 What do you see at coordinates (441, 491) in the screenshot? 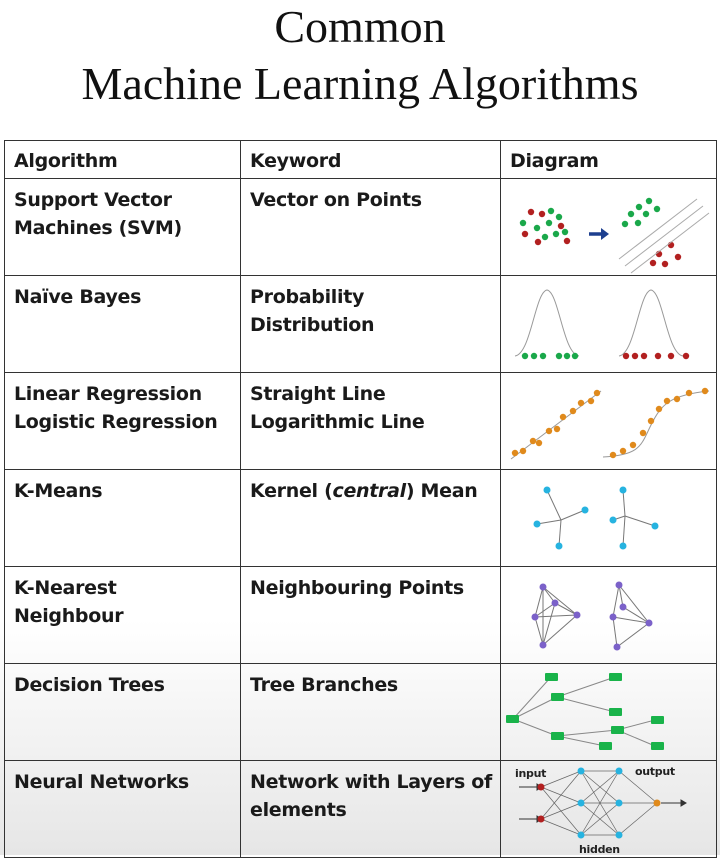
I see `keyword-part: ) Mean` at bounding box center [441, 491].